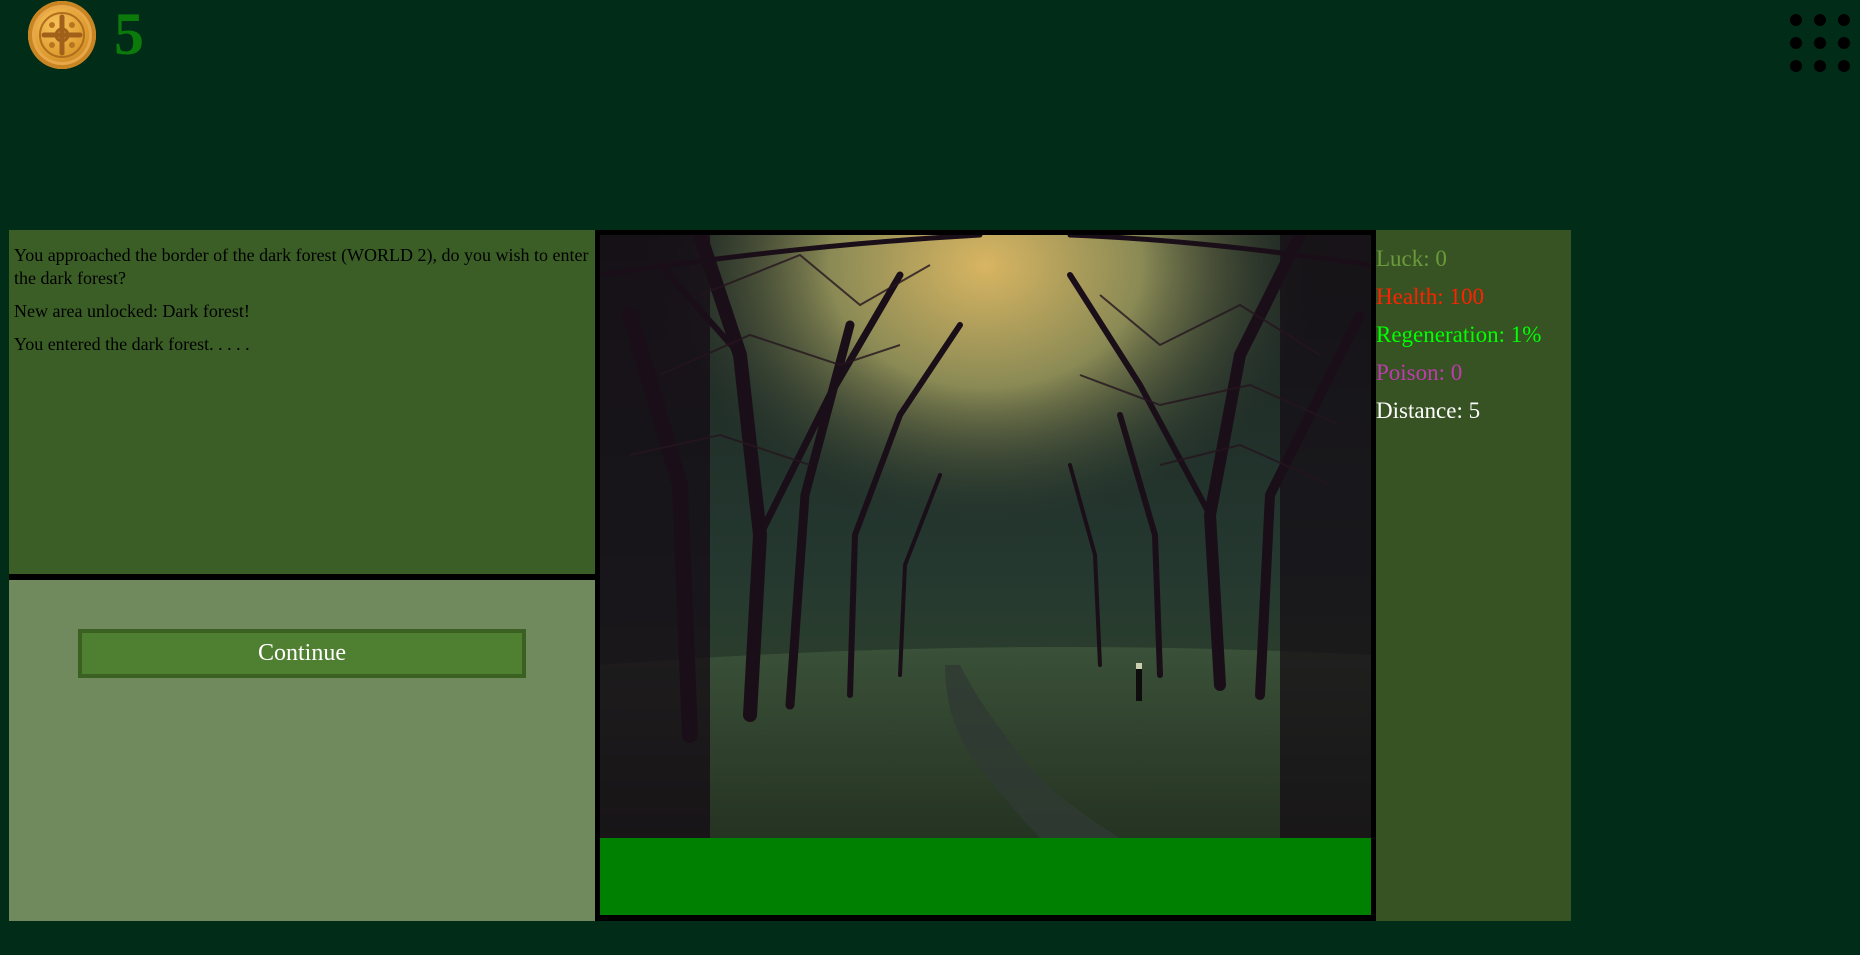 The image size is (1860, 955). I want to click on travel-progress-bar, so click(985, 876).